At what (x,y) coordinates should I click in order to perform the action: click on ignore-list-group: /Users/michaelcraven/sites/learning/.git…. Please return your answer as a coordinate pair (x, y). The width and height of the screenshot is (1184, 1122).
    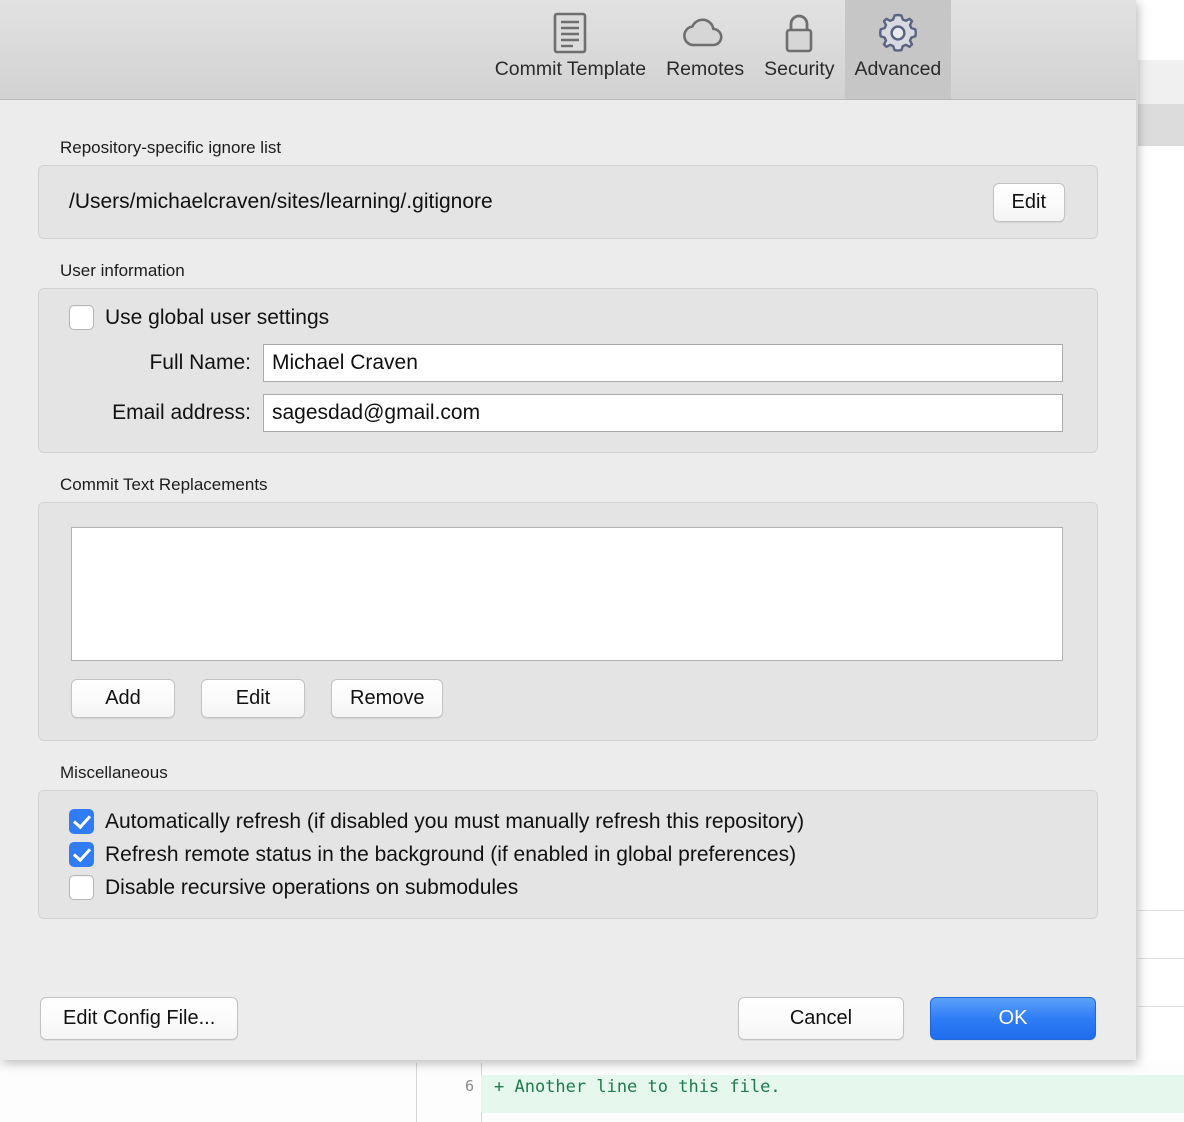
    Looking at the image, I should click on (568, 202).